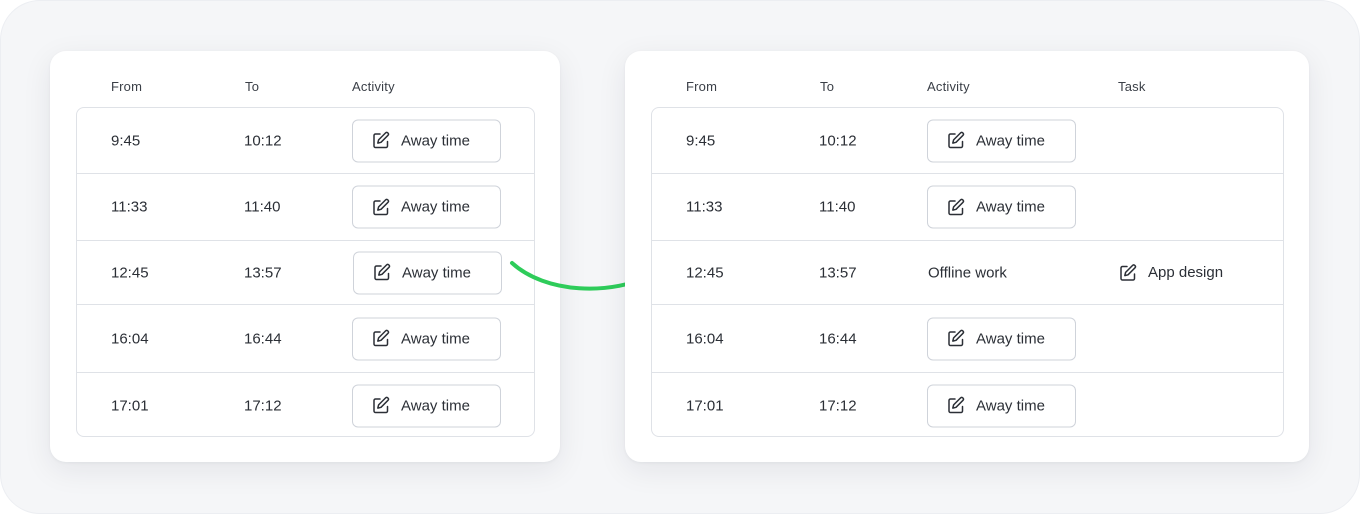 This screenshot has height=514, width=1360. I want to click on table-row: 12:45 13:57 Away time, so click(305, 273).